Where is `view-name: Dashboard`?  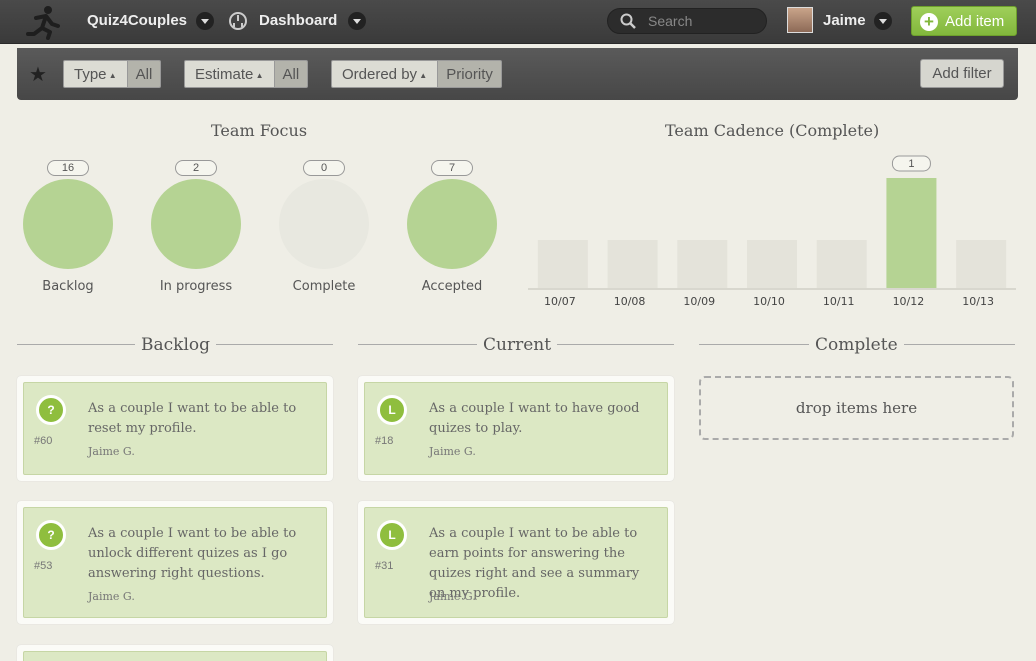 view-name: Dashboard is located at coordinates (298, 20).